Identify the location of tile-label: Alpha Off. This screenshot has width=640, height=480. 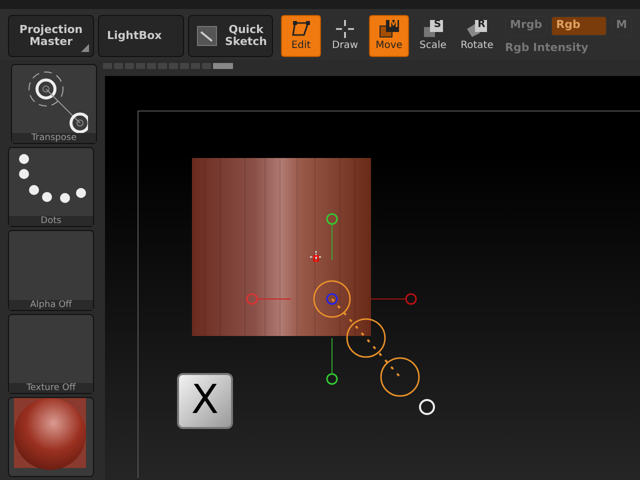
(51, 305).